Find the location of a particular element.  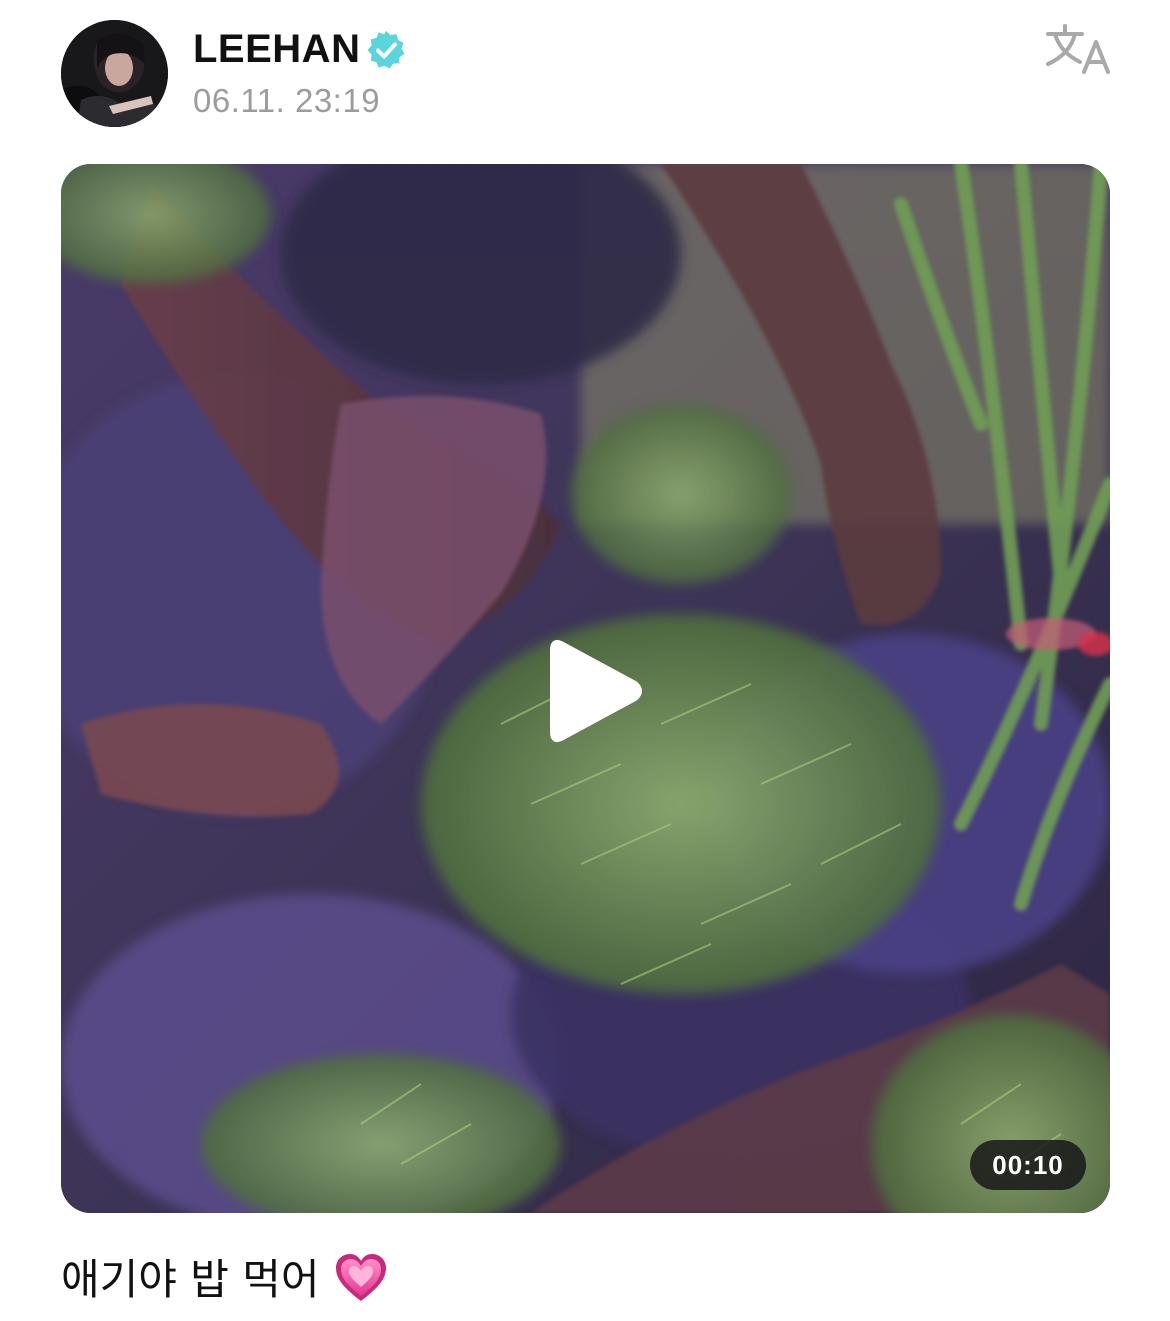

verified-badge-icon is located at coordinates (386, 50).